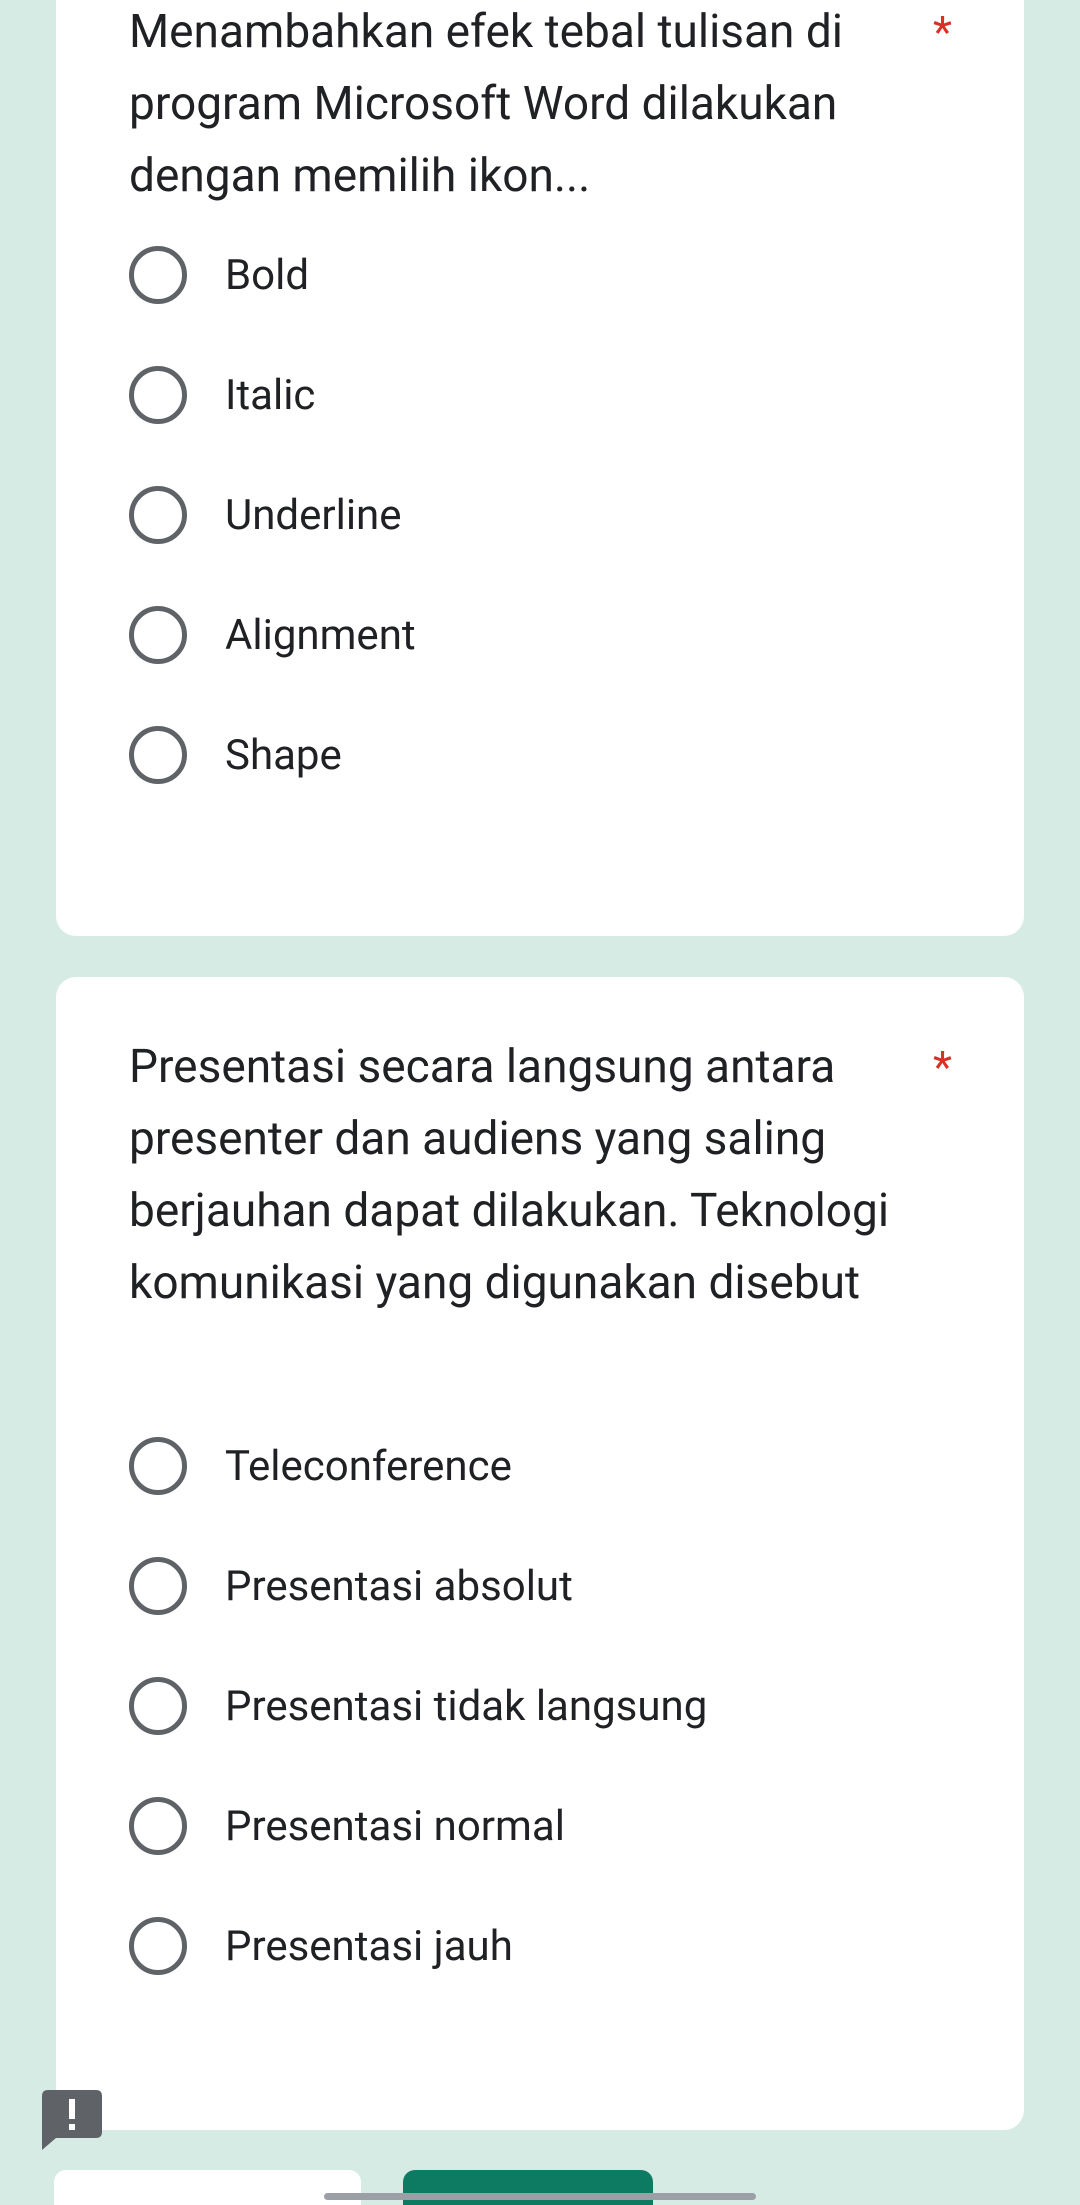 This screenshot has height=2205, width=1080. I want to click on scroll-indicator, so click(540, 2196).